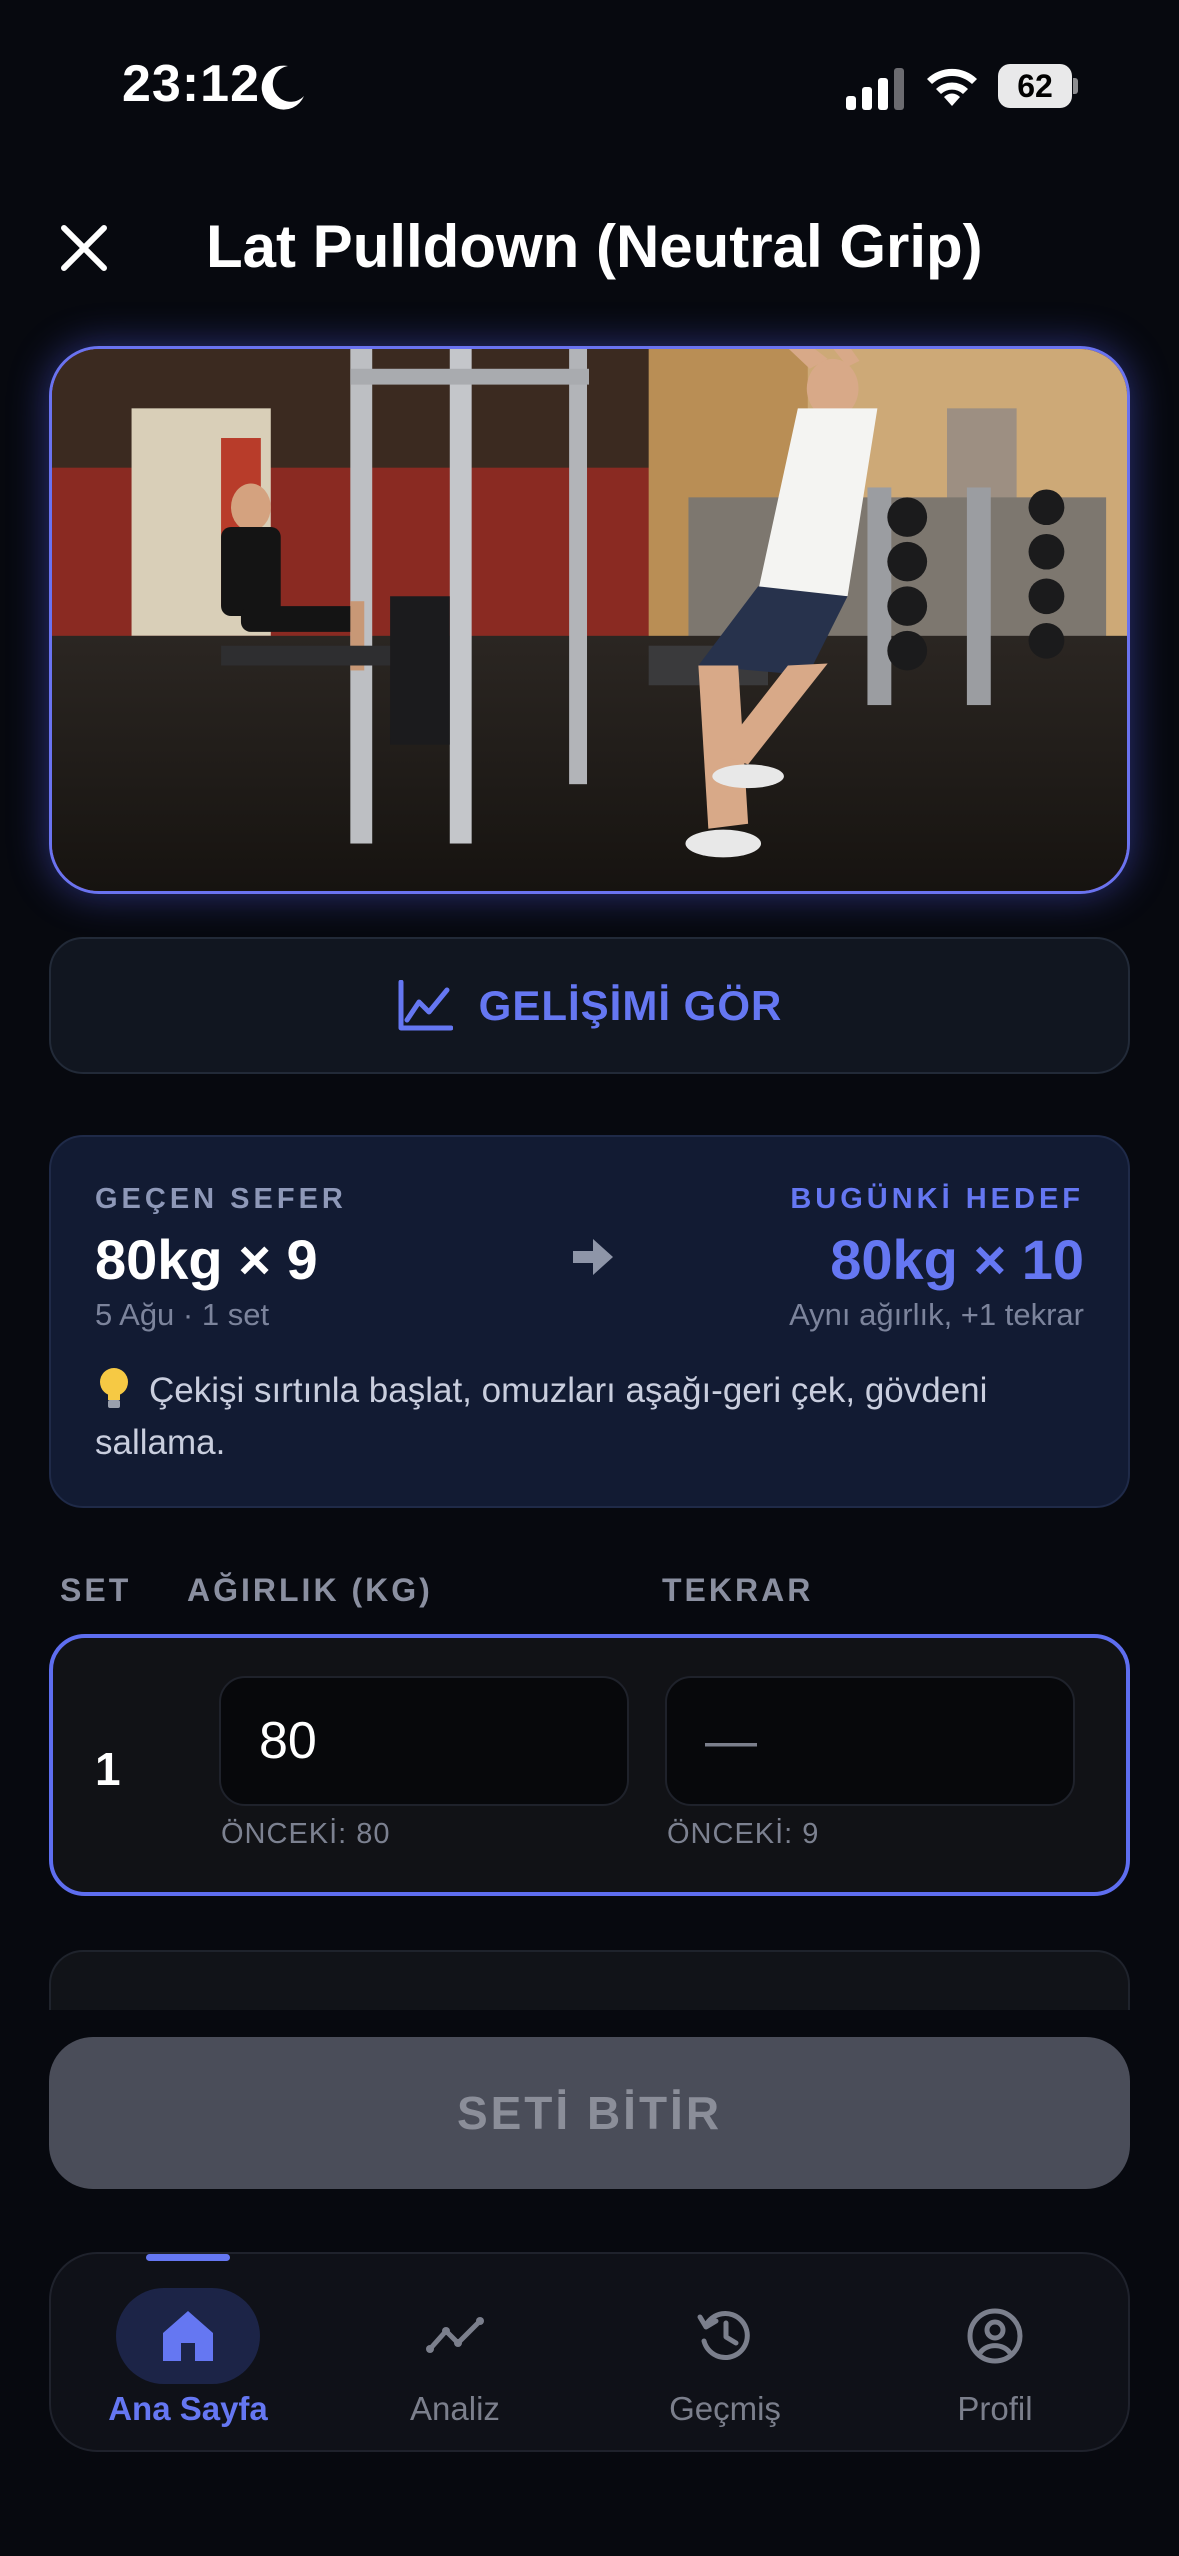  Describe the element at coordinates (875, 89) in the screenshot. I see `cellular-signal-icon` at that location.